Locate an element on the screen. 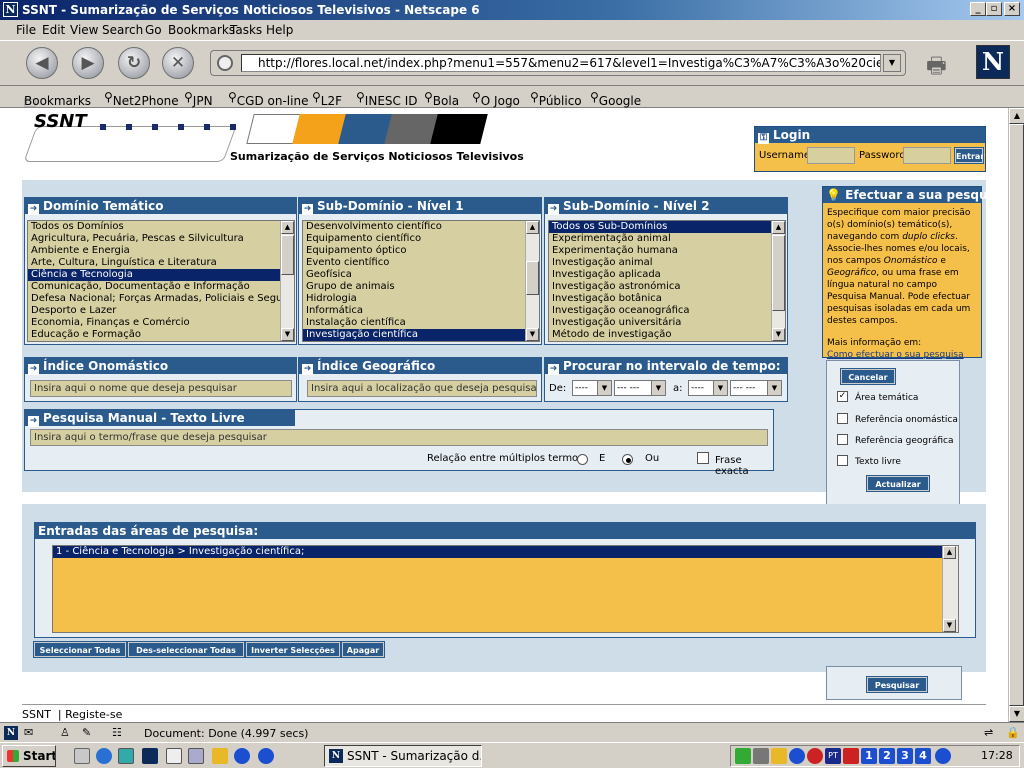 This screenshot has height=768, width=1024. page-scrollbar: ▲ ▼ is located at coordinates (1016, 415).